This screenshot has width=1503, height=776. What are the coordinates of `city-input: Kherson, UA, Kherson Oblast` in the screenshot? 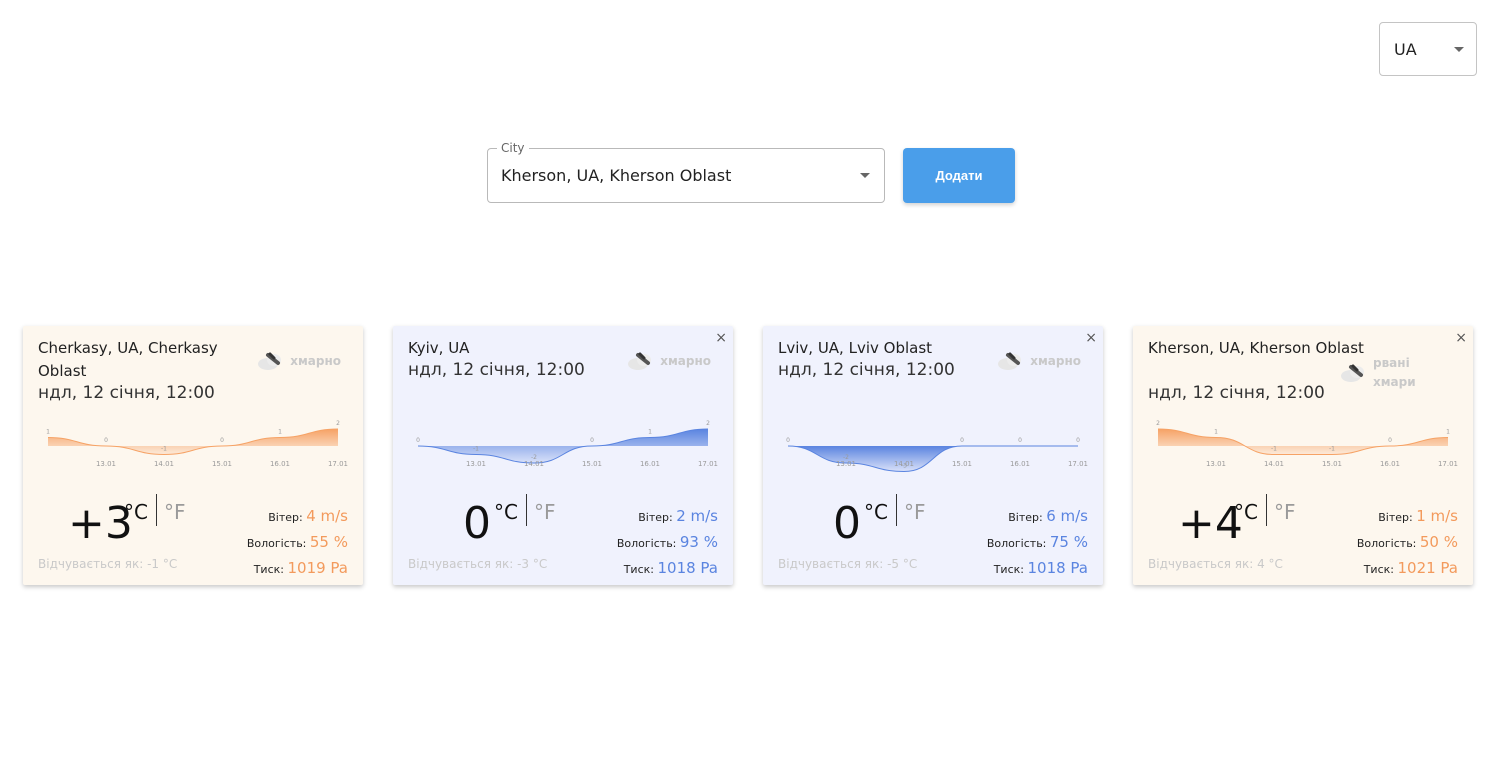 It's located at (616, 175).